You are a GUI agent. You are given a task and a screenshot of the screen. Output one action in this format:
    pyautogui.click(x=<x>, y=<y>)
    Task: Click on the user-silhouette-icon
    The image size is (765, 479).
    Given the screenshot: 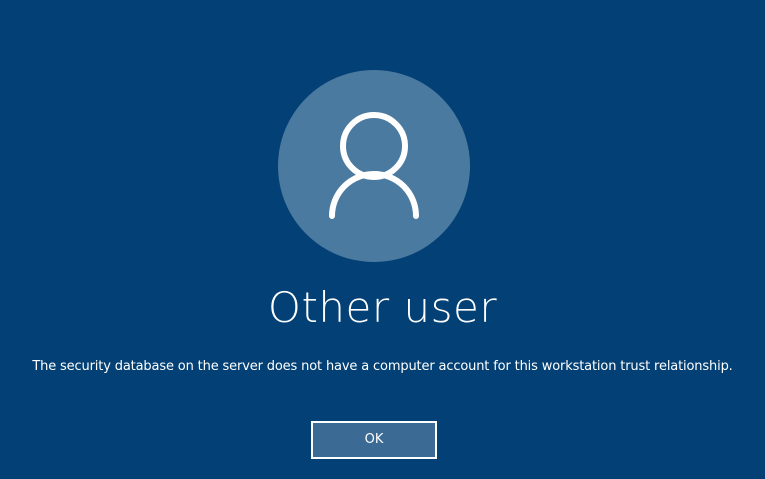 What is the action you would take?
    pyautogui.click(x=374, y=165)
    